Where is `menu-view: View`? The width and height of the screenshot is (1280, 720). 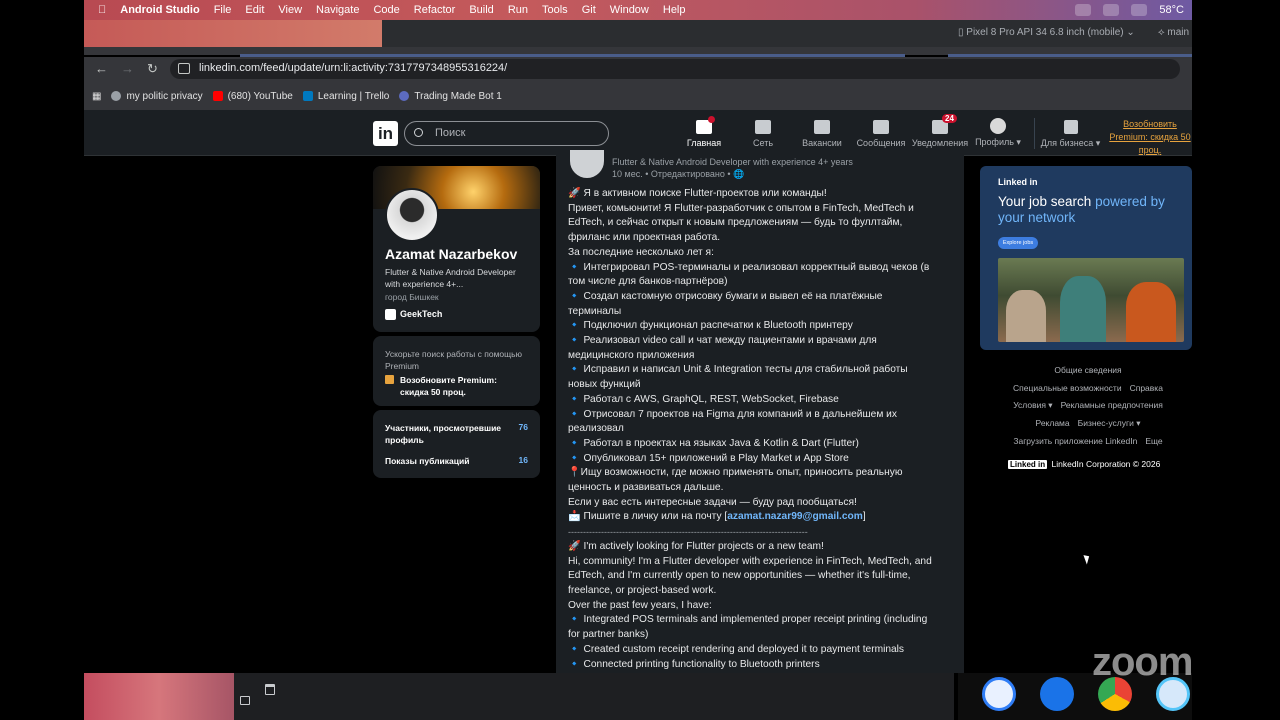 menu-view: View is located at coordinates (290, 10).